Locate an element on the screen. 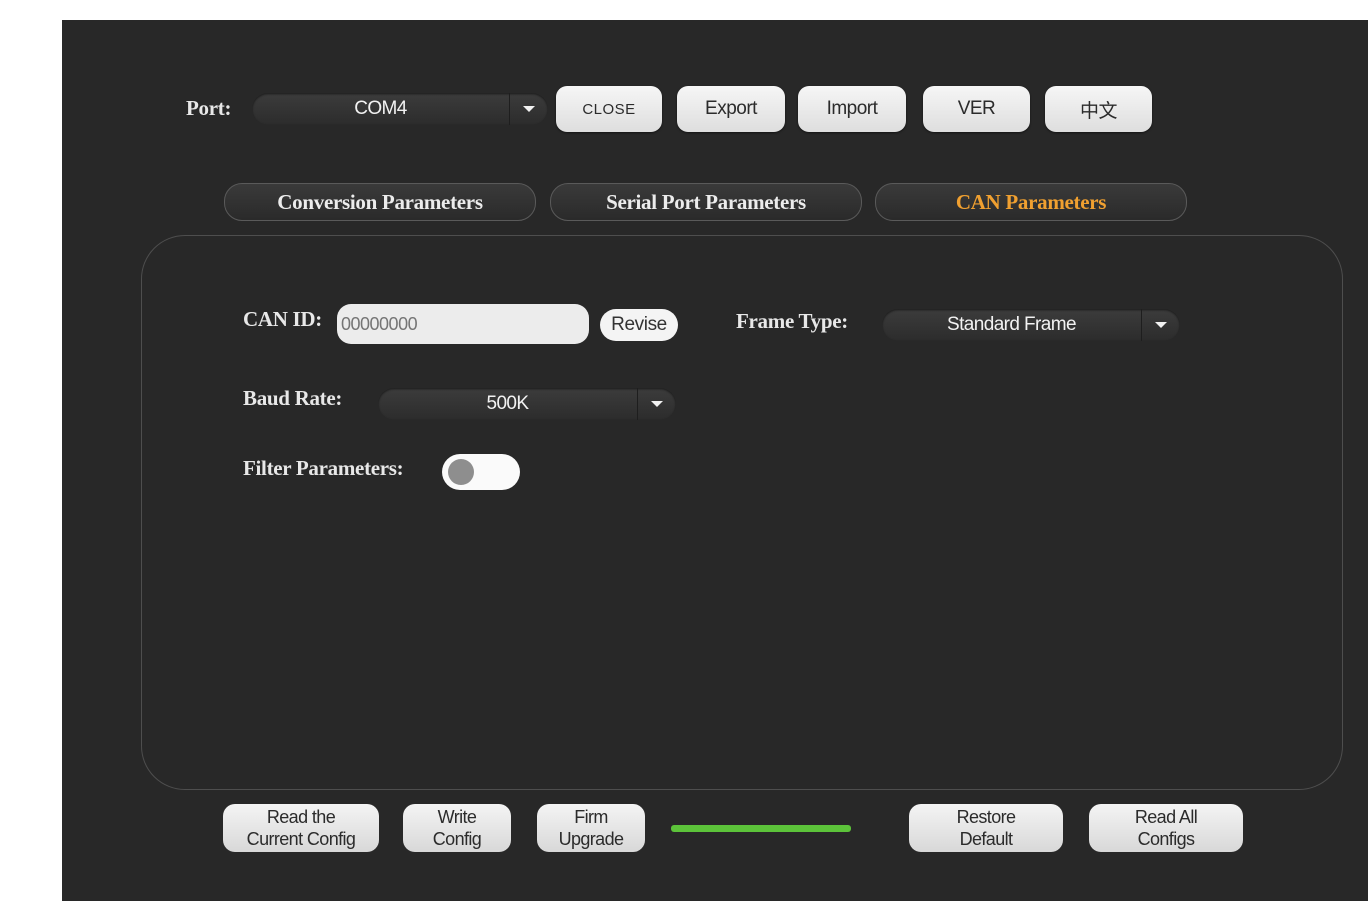 The image size is (1368, 901). upgrade-progress-bar is located at coordinates (761, 828).